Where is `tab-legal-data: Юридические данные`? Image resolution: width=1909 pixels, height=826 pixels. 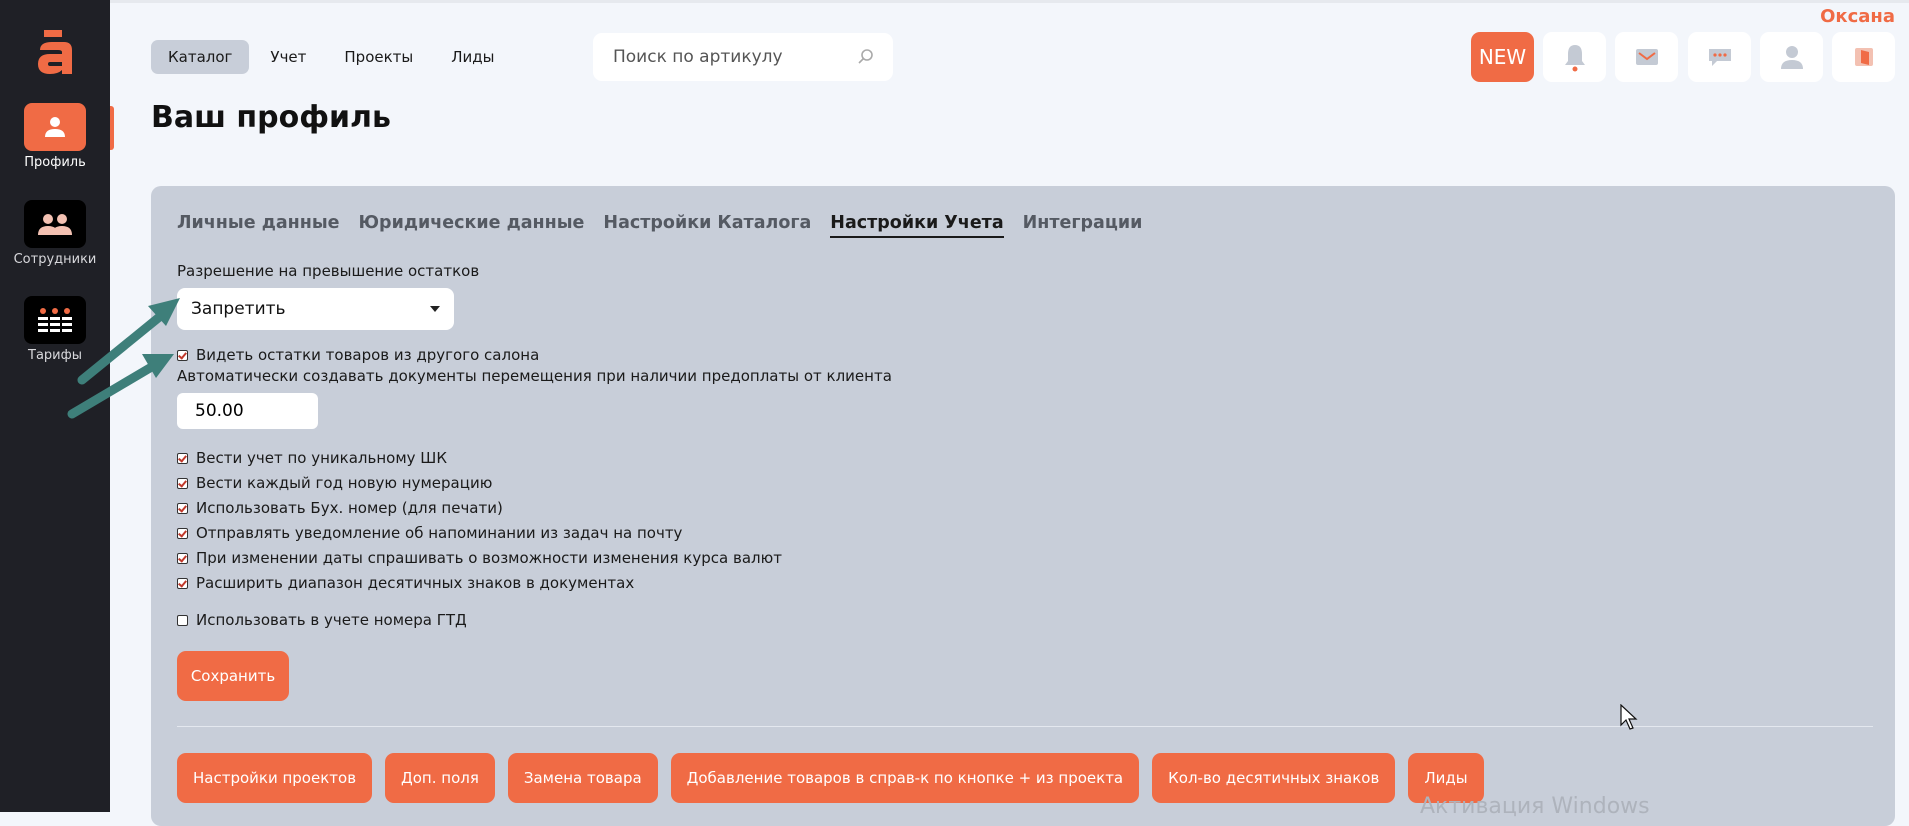 tab-legal-data: Юридические данные is located at coordinates (472, 225).